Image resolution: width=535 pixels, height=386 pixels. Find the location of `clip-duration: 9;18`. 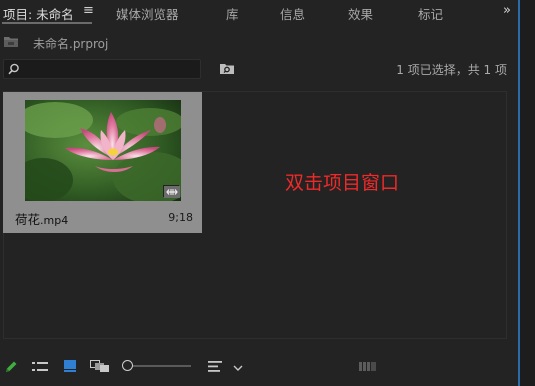

clip-duration: 9;18 is located at coordinates (180, 217).